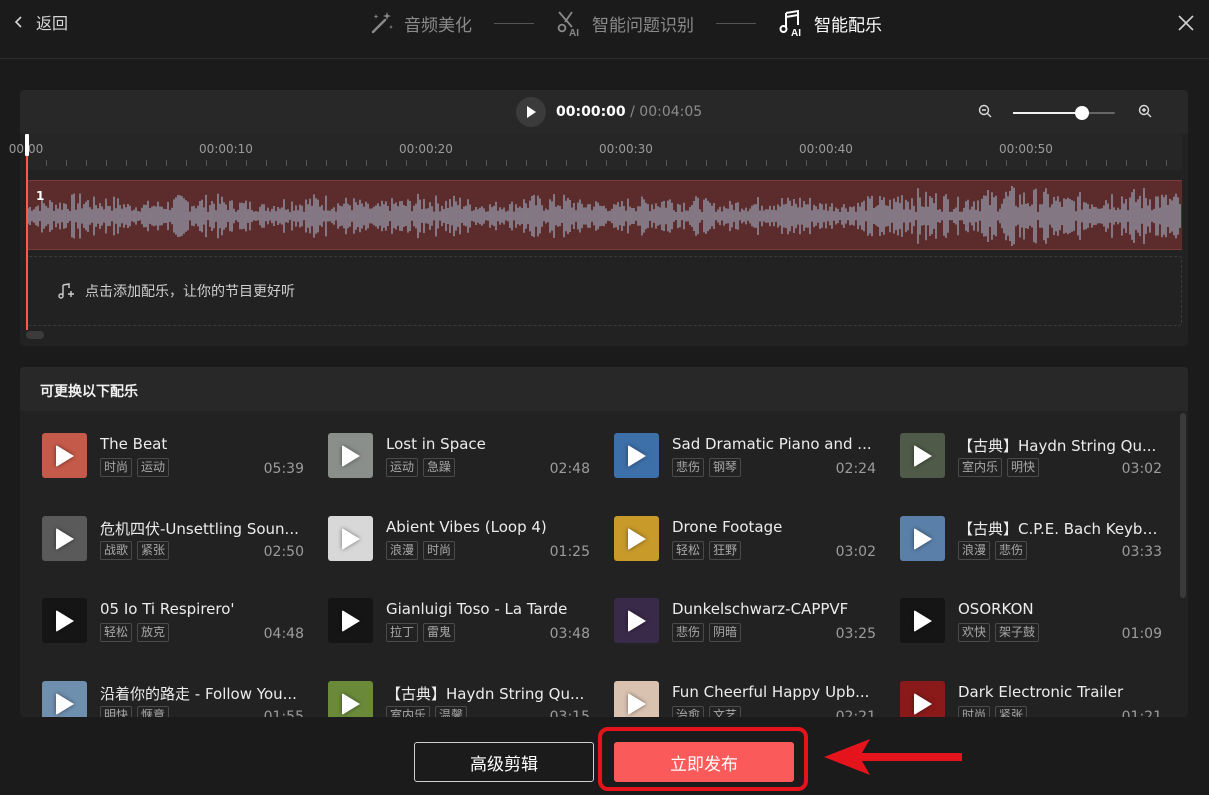 The width and height of the screenshot is (1209, 795). What do you see at coordinates (173, 698) in the screenshot?
I see `music-item: 沿着你的路走 - Follow You... 明快 惬意 01:55` at bounding box center [173, 698].